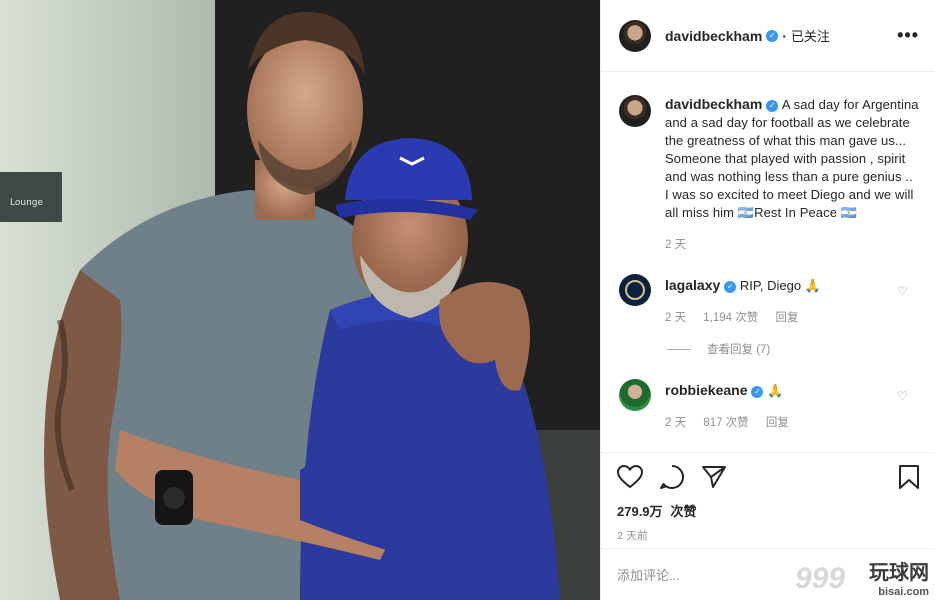  I want to click on comment-text: 🙏, so click(775, 390).